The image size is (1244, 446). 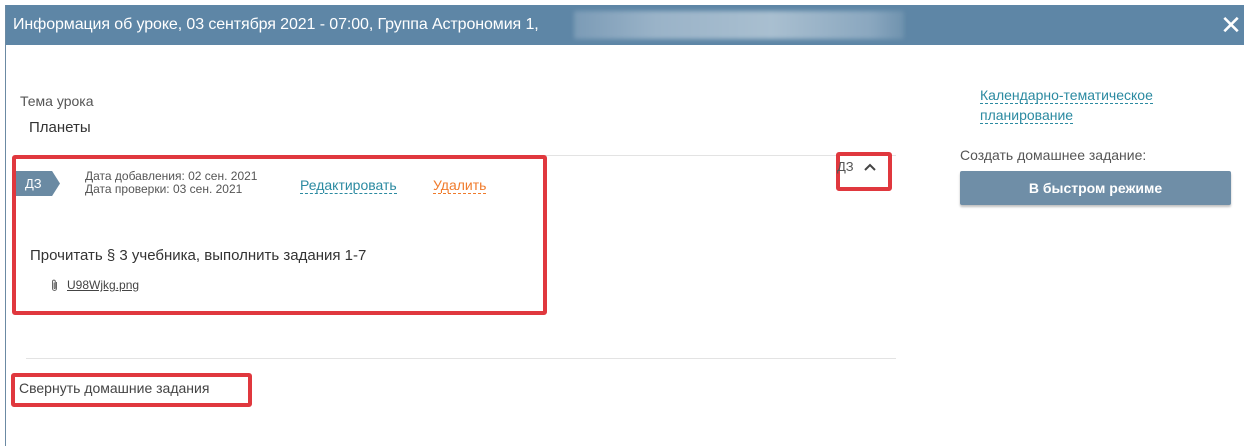 I want to click on chevron-up-icon, so click(x=869, y=167).